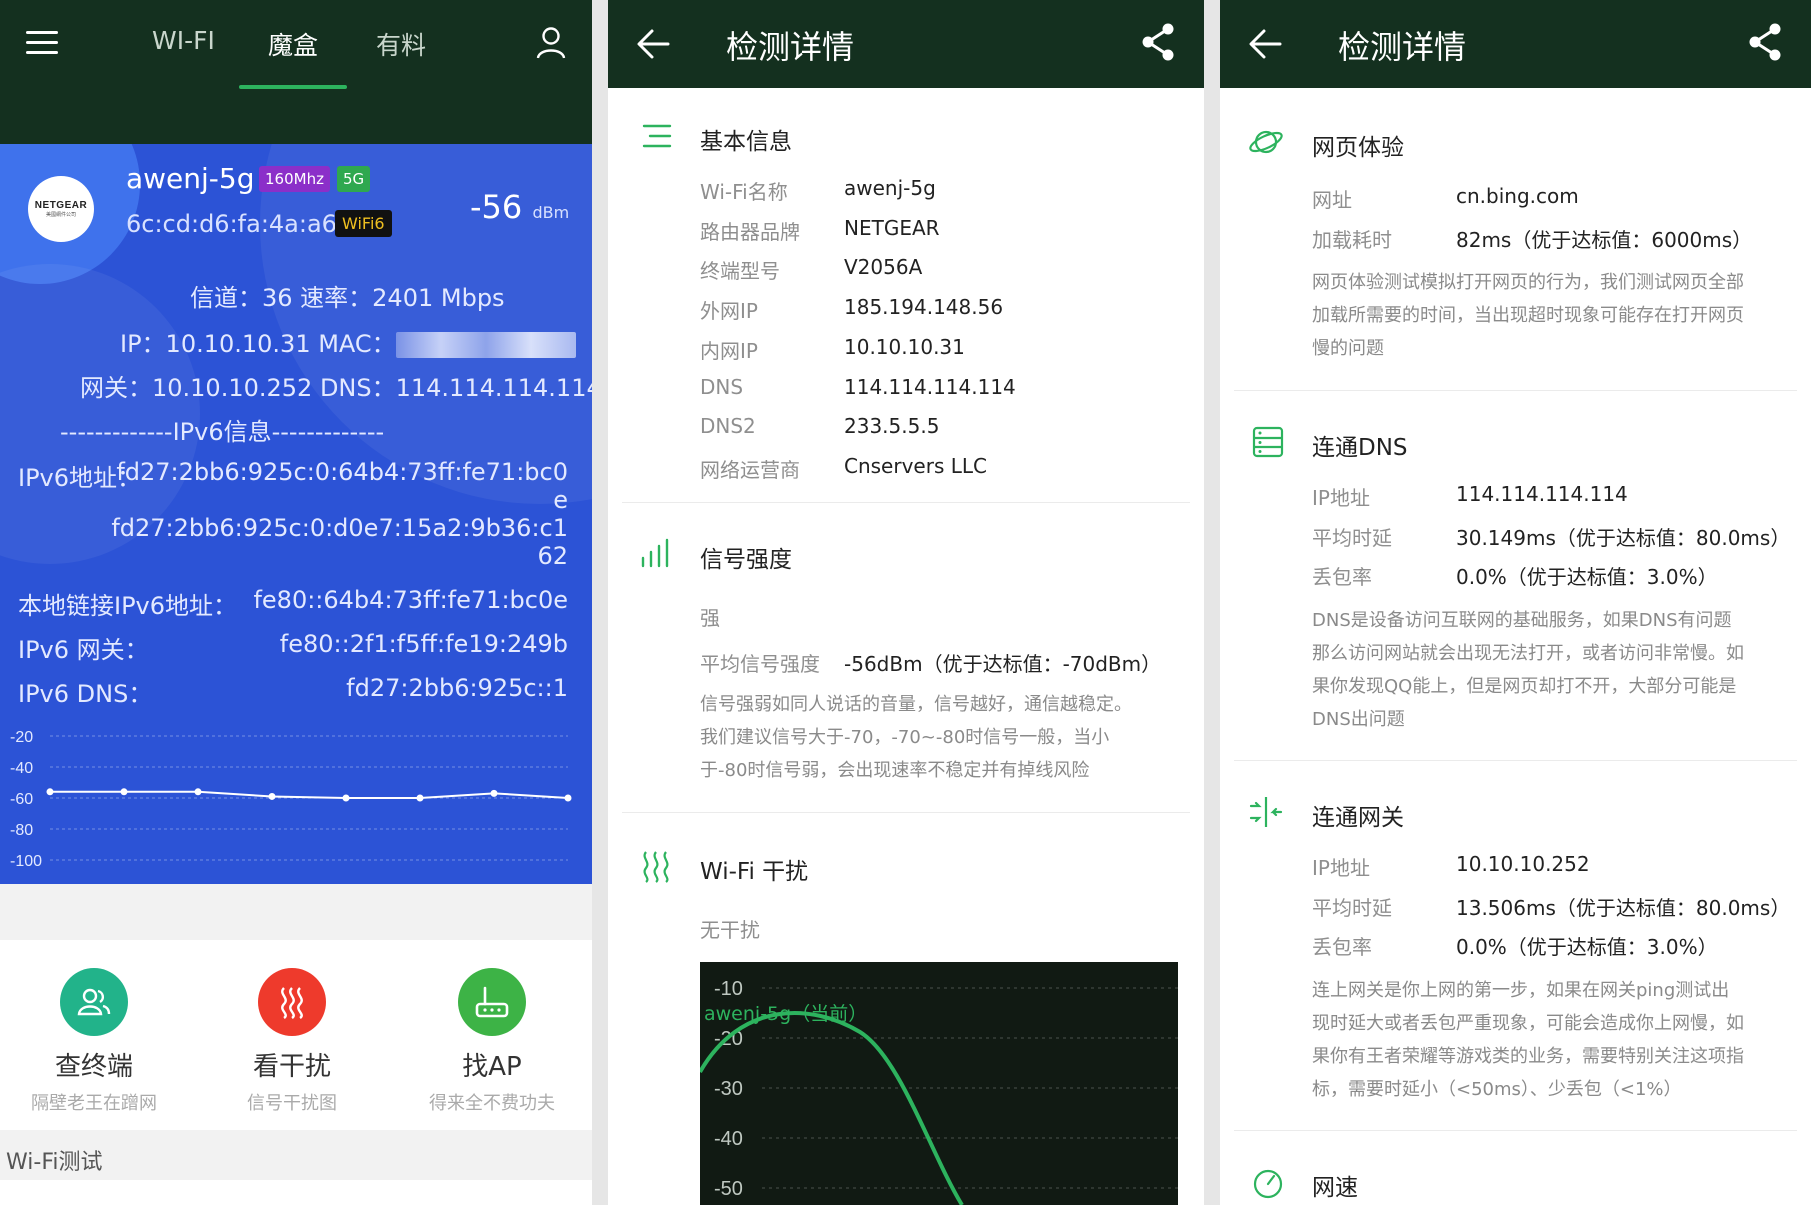 This screenshot has width=1811, height=1205. What do you see at coordinates (1358, 148) in the screenshot?
I see `web-experience-title: 网页体验` at bounding box center [1358, 148].